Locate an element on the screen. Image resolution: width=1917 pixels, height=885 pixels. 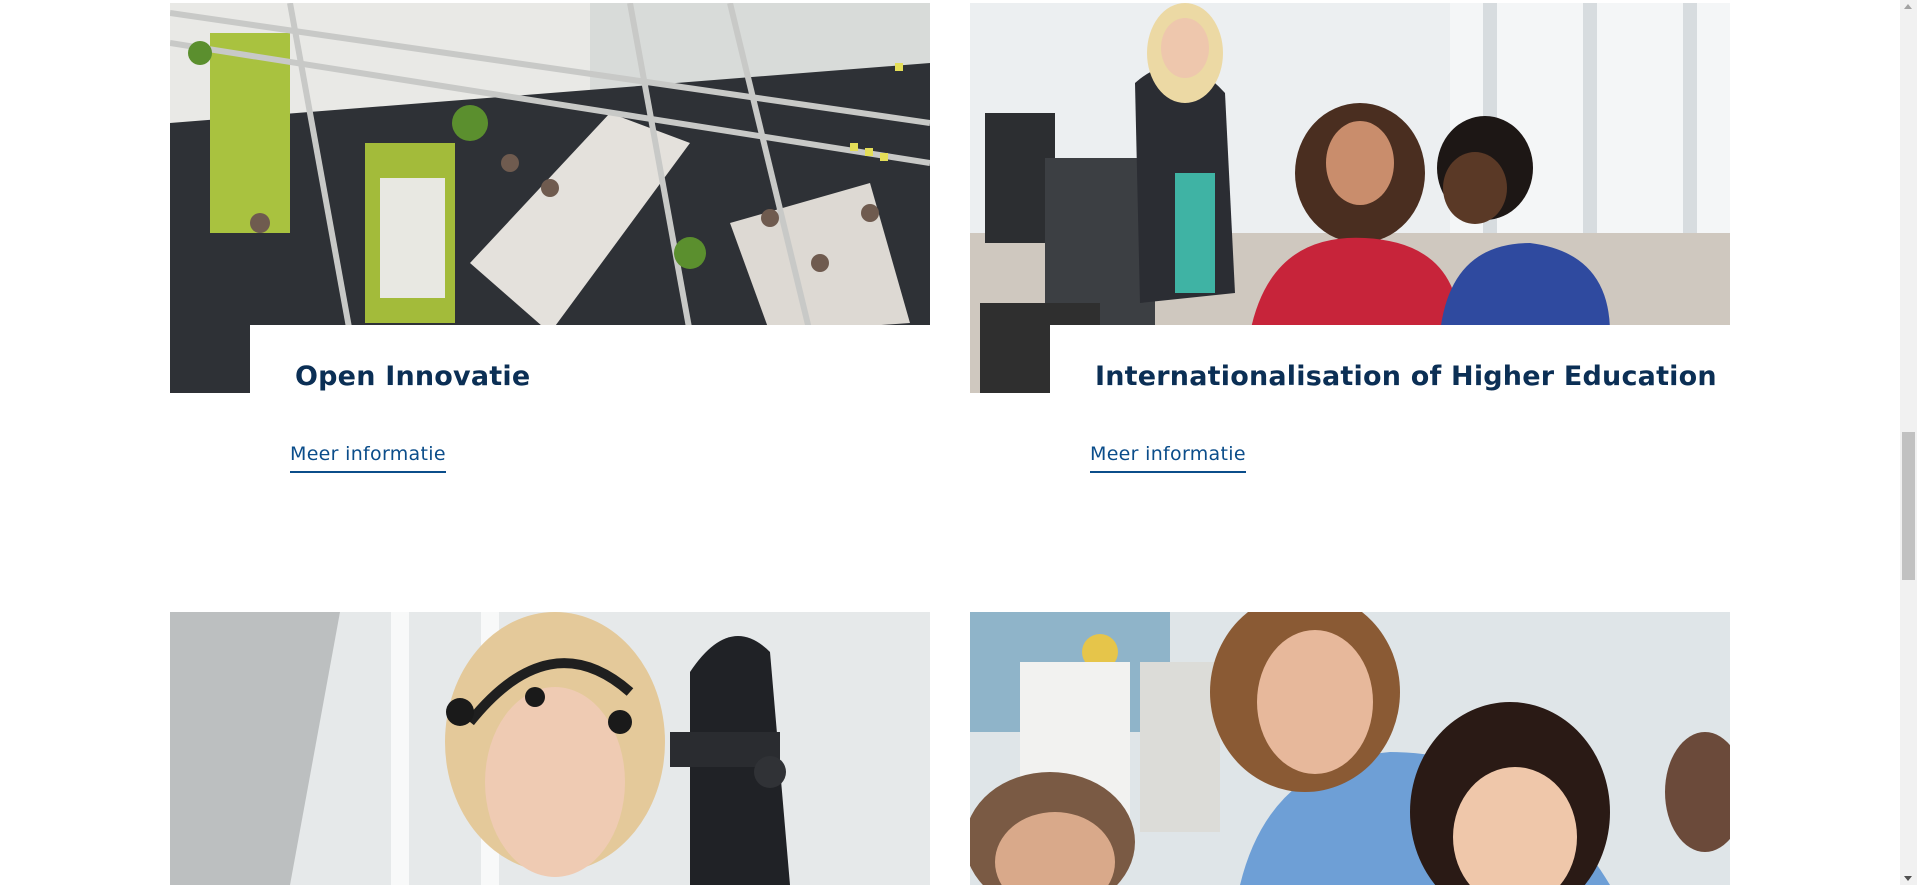
vertical-scrollbar is located at coordinates (1908, 442).